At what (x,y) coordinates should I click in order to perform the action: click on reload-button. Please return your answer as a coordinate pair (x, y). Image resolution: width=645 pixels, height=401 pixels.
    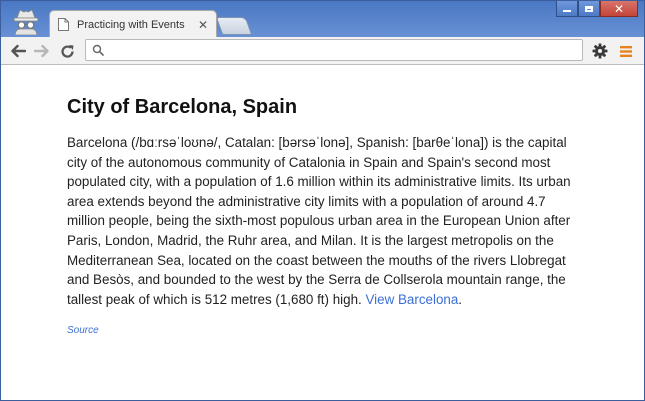
    Looking at the image, I should click on (67, 51).